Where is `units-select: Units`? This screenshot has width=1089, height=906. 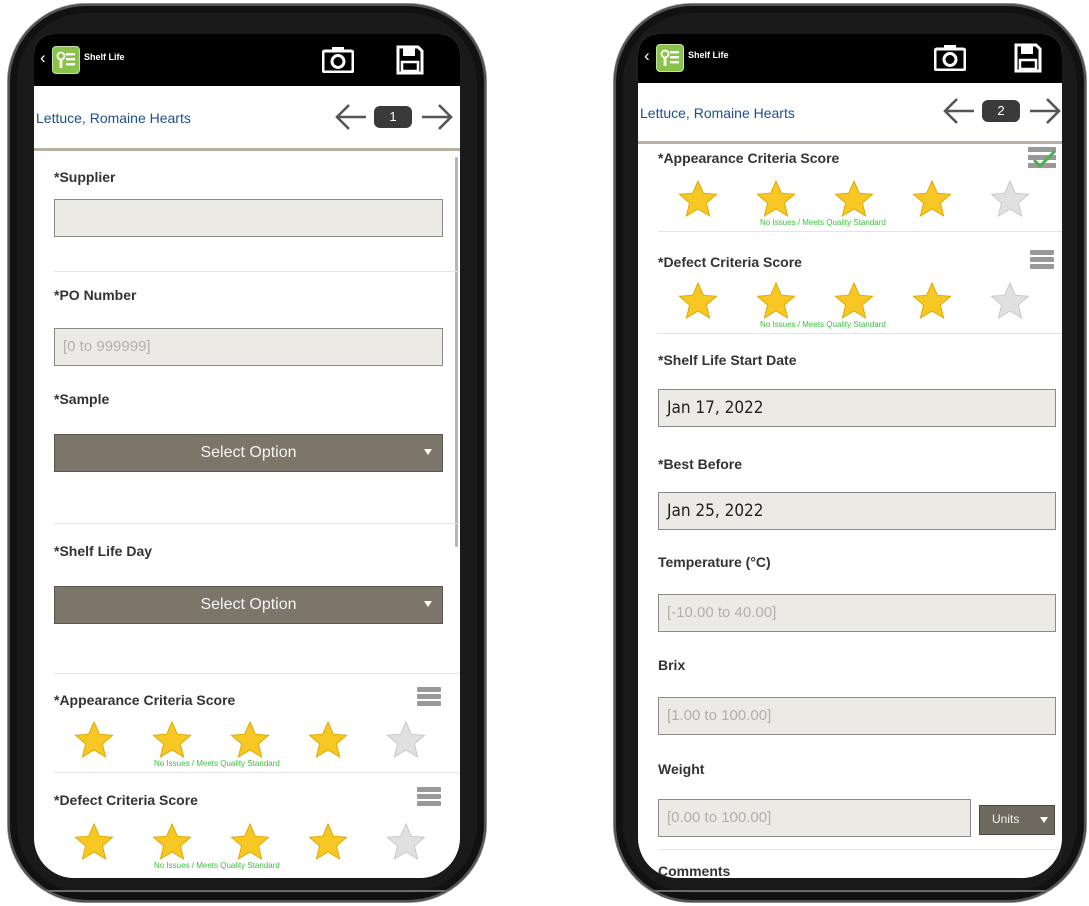 units-select: Units is located at coordinates (1017, 820).